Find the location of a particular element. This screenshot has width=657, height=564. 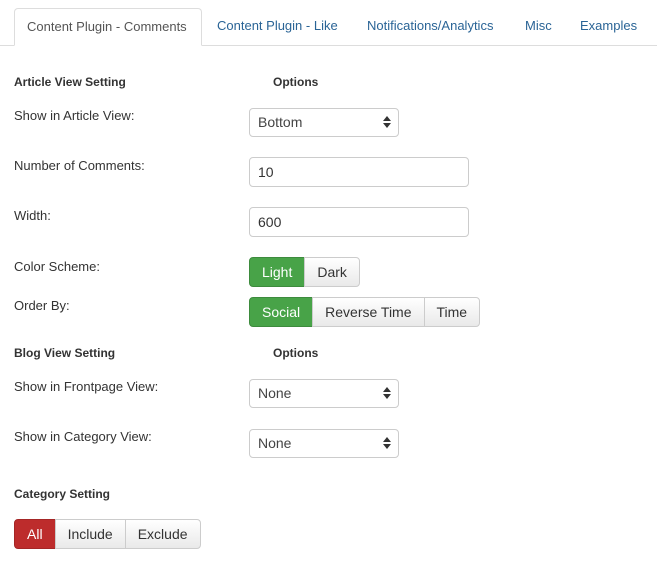

article-view-heading: Article View Setting is located at coordinates (70, 82).